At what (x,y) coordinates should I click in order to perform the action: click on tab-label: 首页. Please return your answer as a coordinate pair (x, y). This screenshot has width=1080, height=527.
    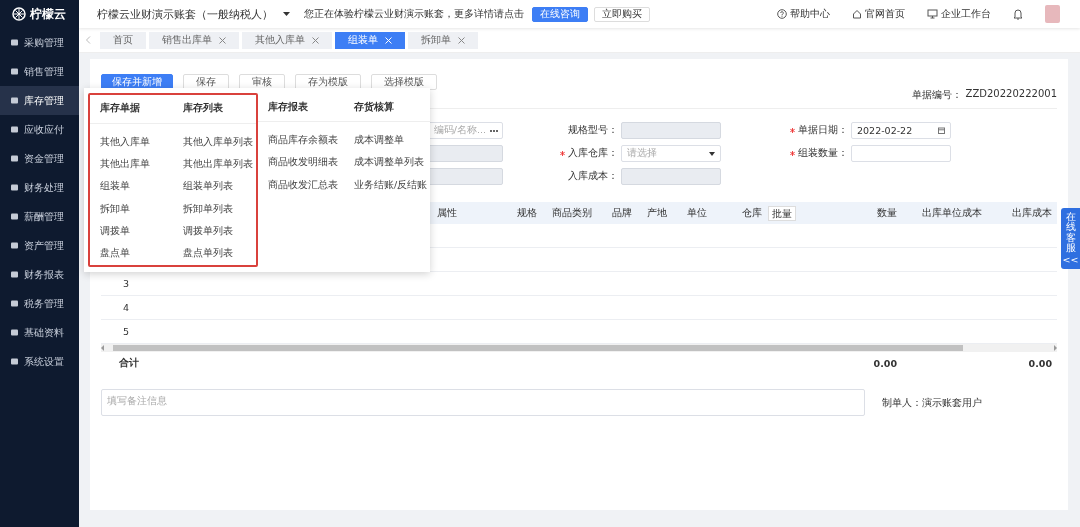
    Looking at the image, I should click on (123, 40).